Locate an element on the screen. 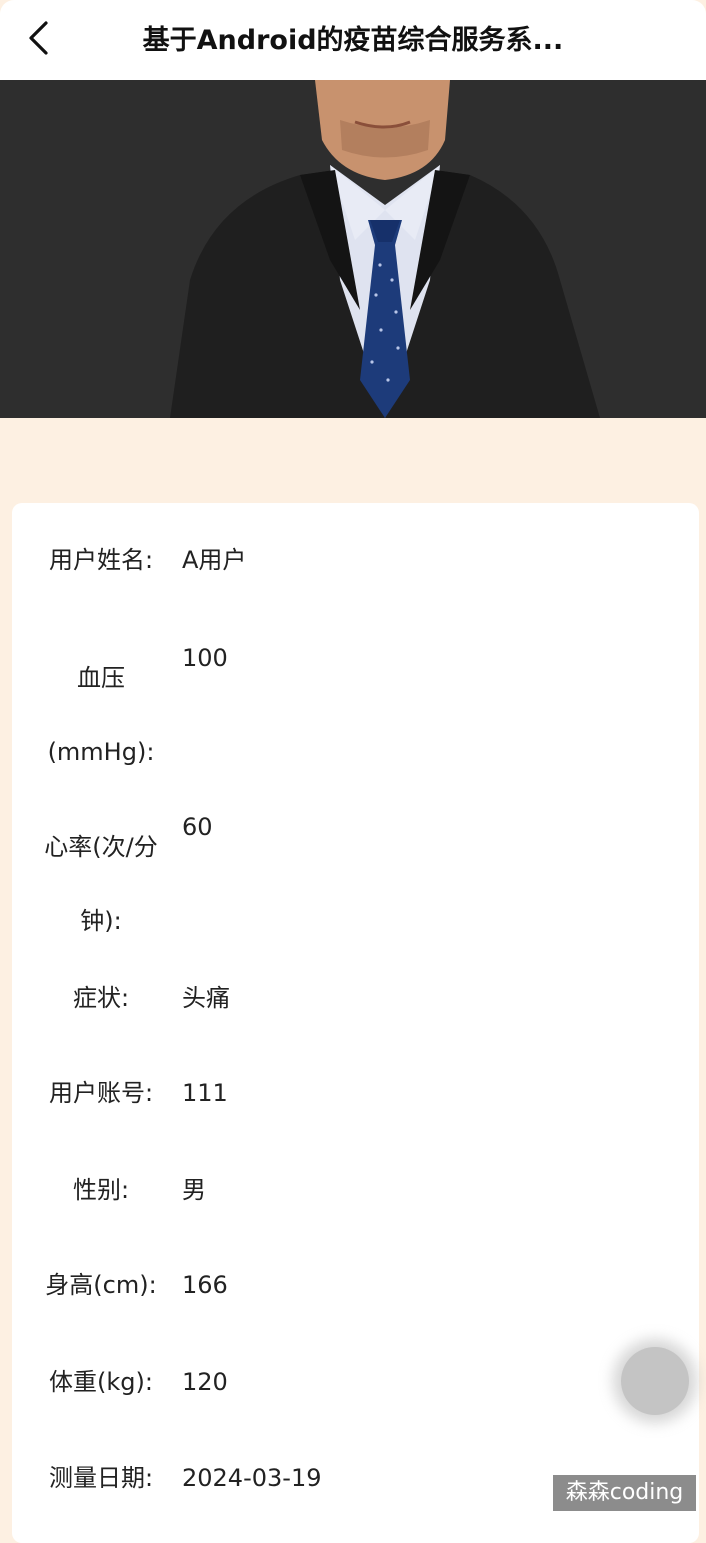 The image size is (706, 1543). detail-label: 身高(cm): is located at coordinates (101, 1285).